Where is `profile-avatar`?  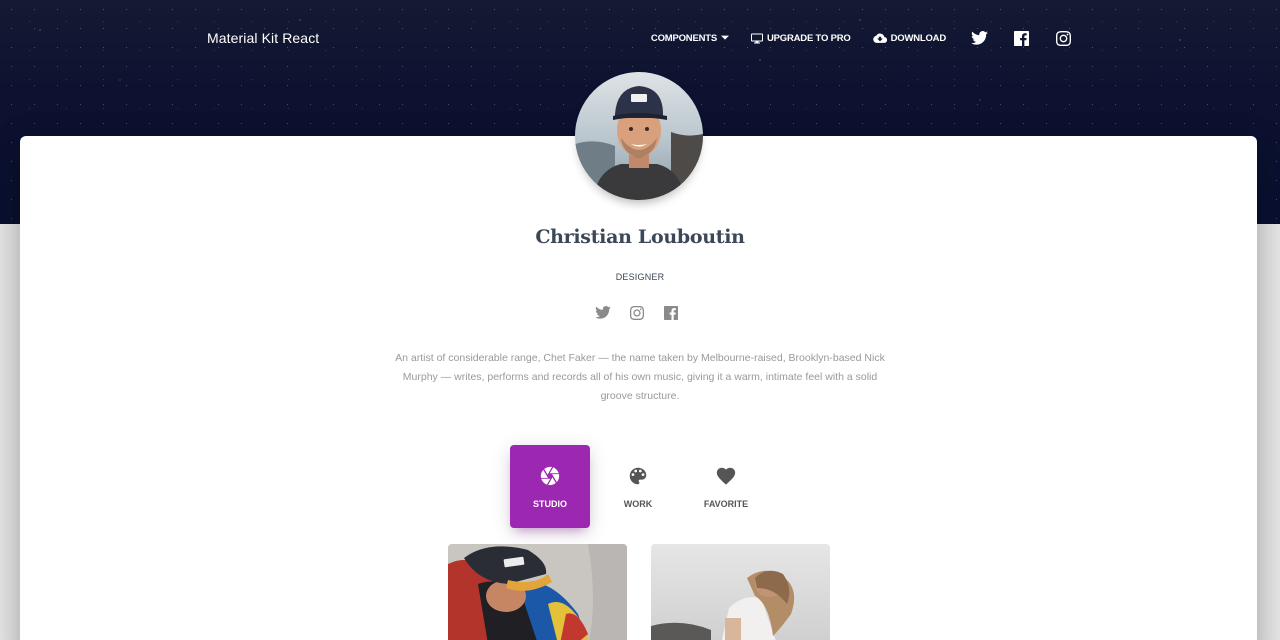
profile-avatar is located at coordinates (639, 136).